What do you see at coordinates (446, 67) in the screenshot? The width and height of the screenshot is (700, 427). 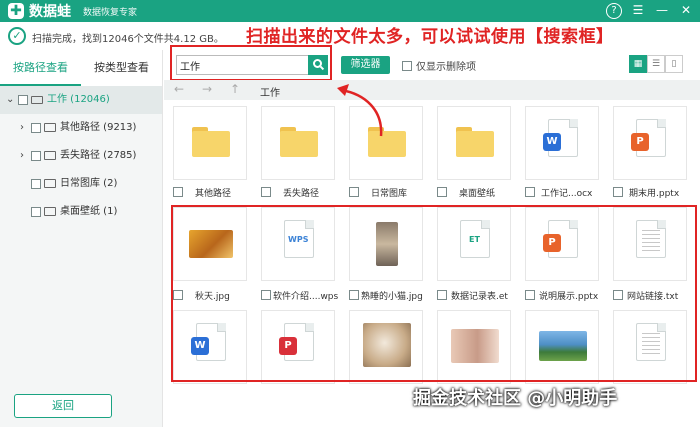 I see `show-deleted-label: 仅显示删除项` at bounding box center [446, 67].